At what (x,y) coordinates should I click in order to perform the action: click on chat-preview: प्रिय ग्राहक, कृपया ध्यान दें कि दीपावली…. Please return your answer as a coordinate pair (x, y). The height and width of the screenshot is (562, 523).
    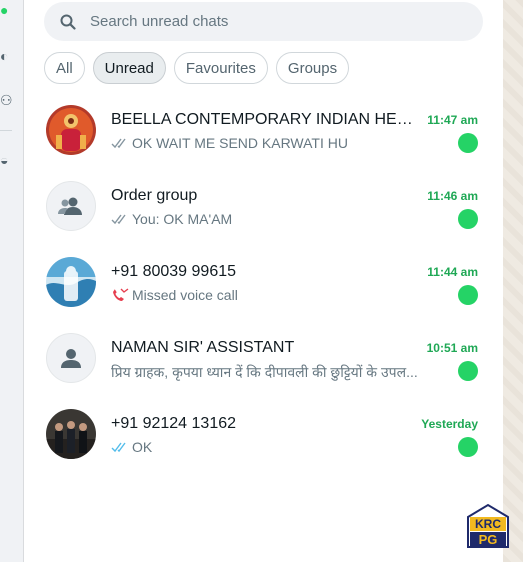
    Looking at the image, I should click on (276, 372).